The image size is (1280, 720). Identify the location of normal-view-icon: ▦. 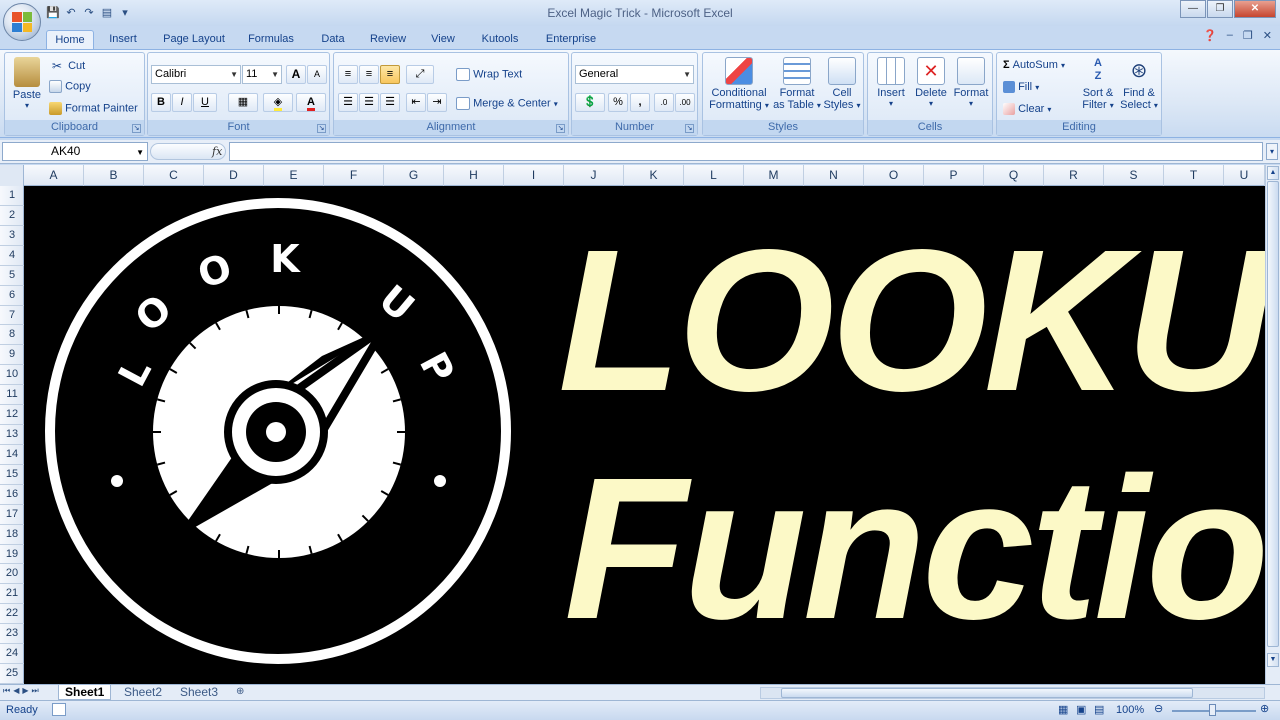
(1063, 709).